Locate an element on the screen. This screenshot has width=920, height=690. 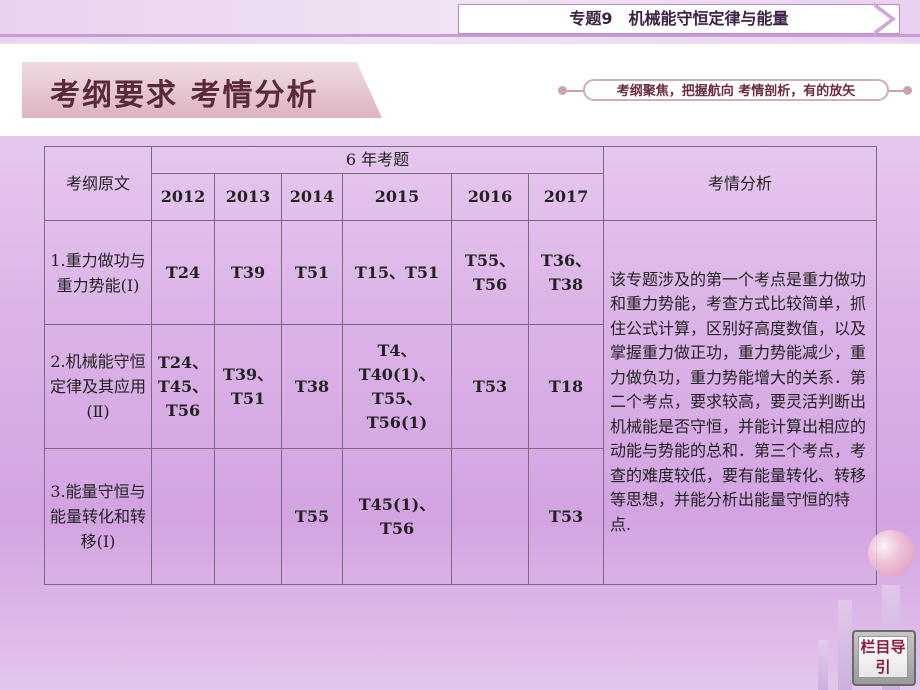
cell-1-2014: T51 is located at coordinates (312, 272).